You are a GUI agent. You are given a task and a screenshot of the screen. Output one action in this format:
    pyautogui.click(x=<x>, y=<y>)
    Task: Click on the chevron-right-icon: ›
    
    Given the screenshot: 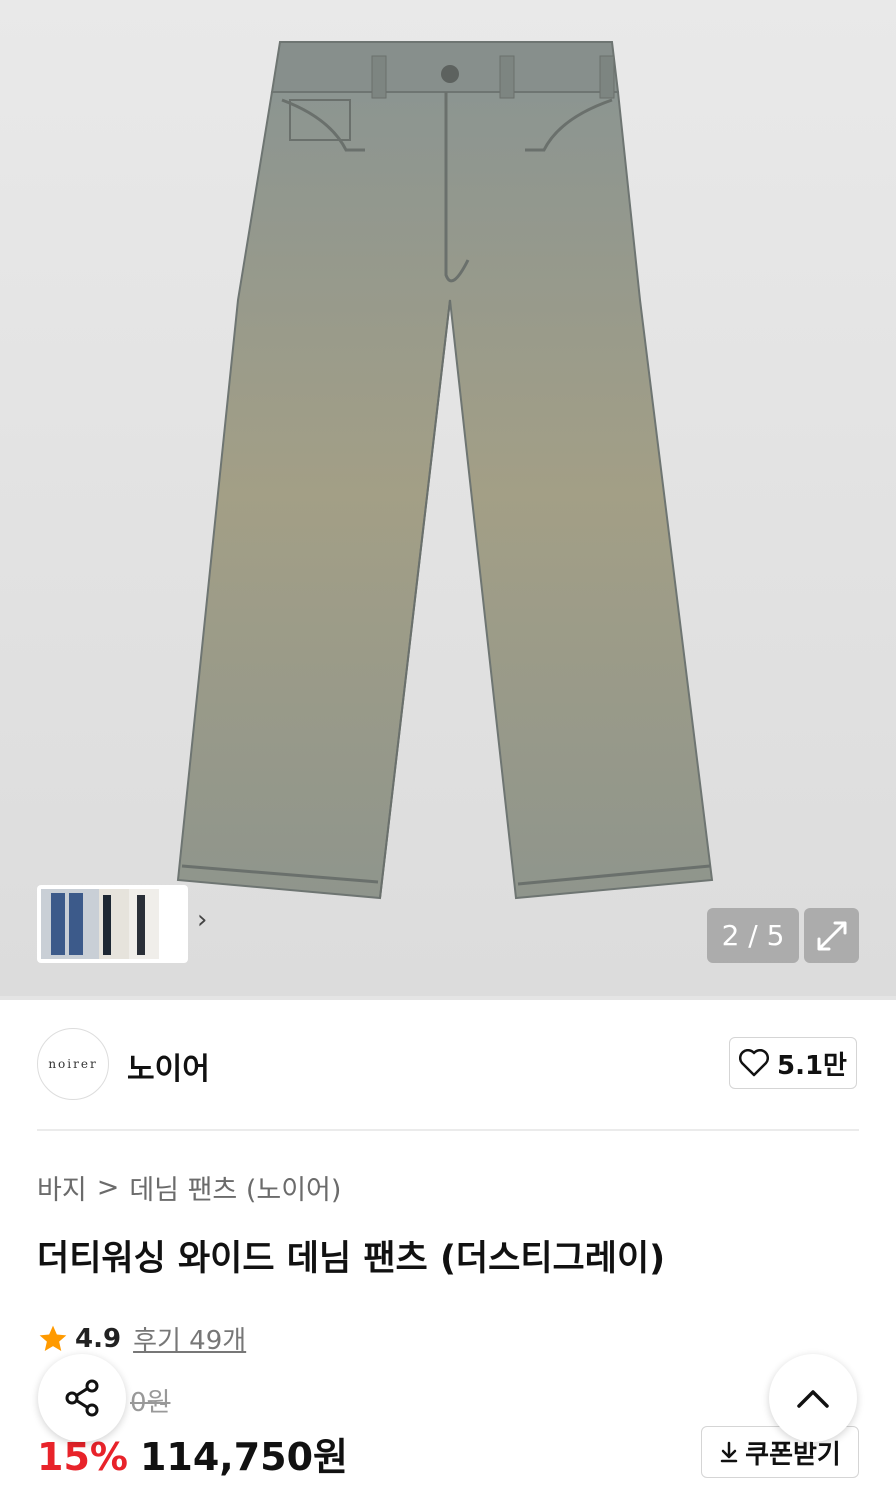 What is the action you would take?
    pyautogui.click(x=202, y=920)
    